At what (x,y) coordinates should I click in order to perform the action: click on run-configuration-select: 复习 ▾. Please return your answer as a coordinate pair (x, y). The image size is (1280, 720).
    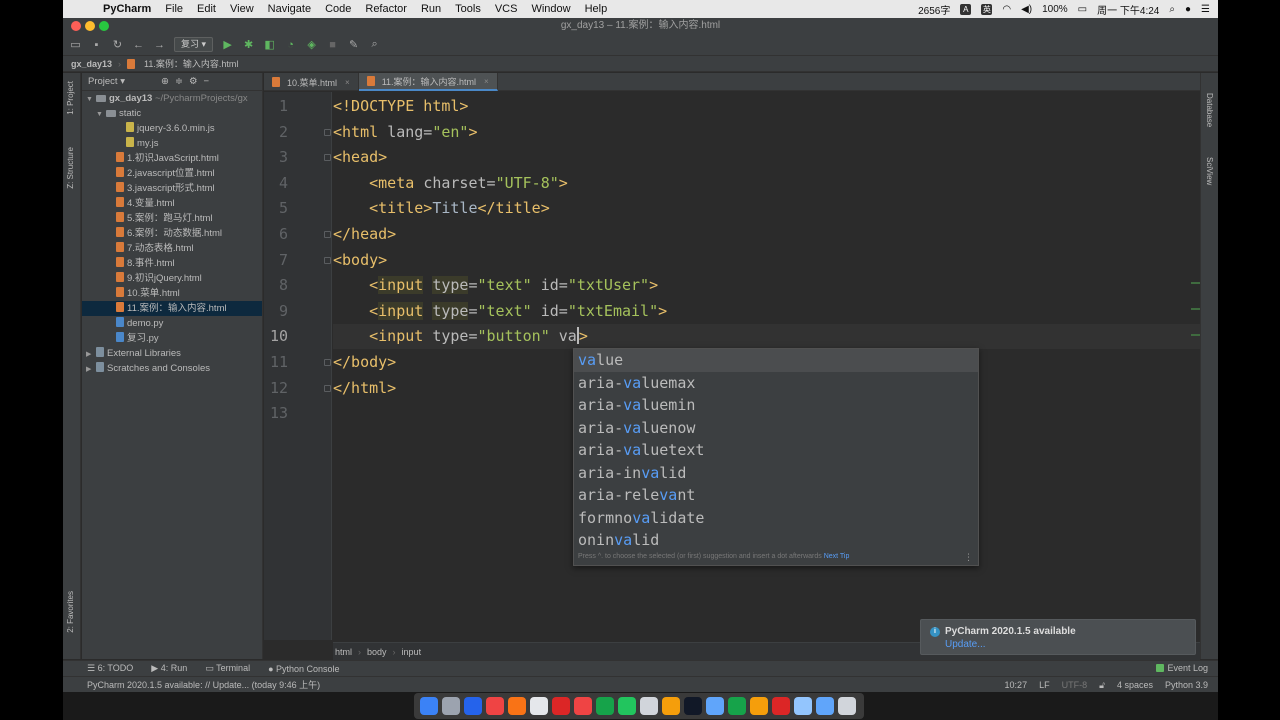
    Looking at the image, I should click on (194, 44).